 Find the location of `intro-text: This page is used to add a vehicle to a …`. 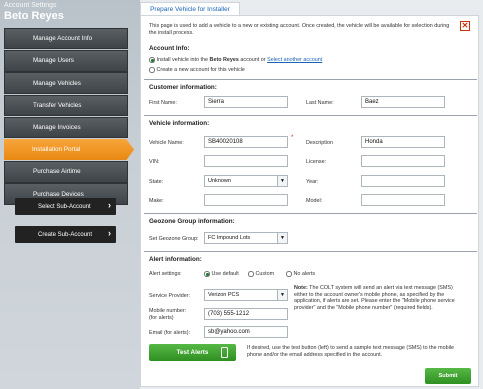

intro-text: This page is used to add a vehicle to a … is located at coordinates (299, 29).